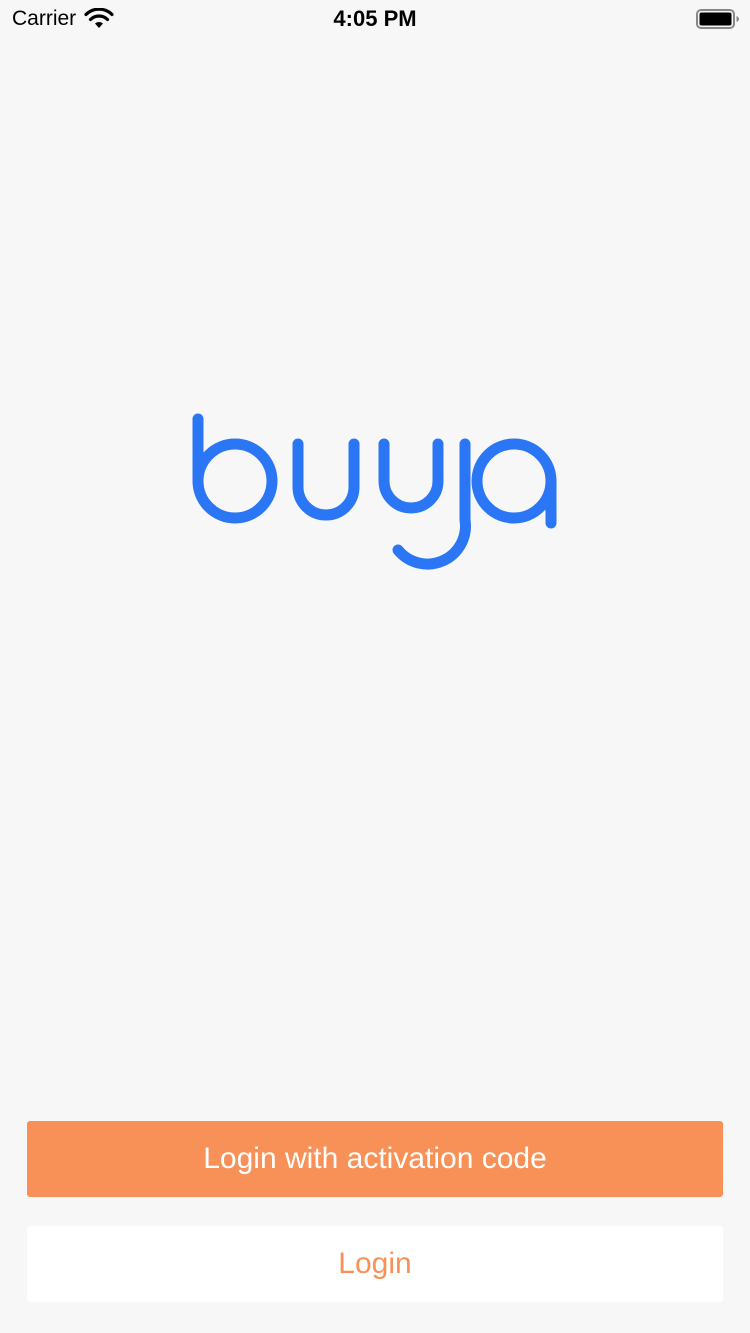  I want to click on clock: 4:05 PM, so click(375, 18).